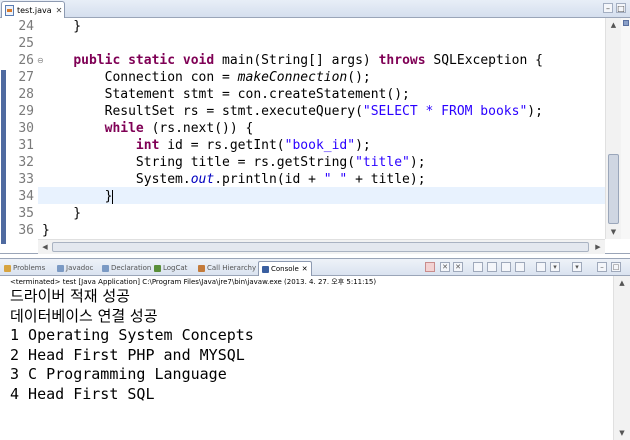  Describe the element at coordinates (127, 354) in the screenshot. I see `console-output-line: 2 Head First PHP and MYSQL` at that location.